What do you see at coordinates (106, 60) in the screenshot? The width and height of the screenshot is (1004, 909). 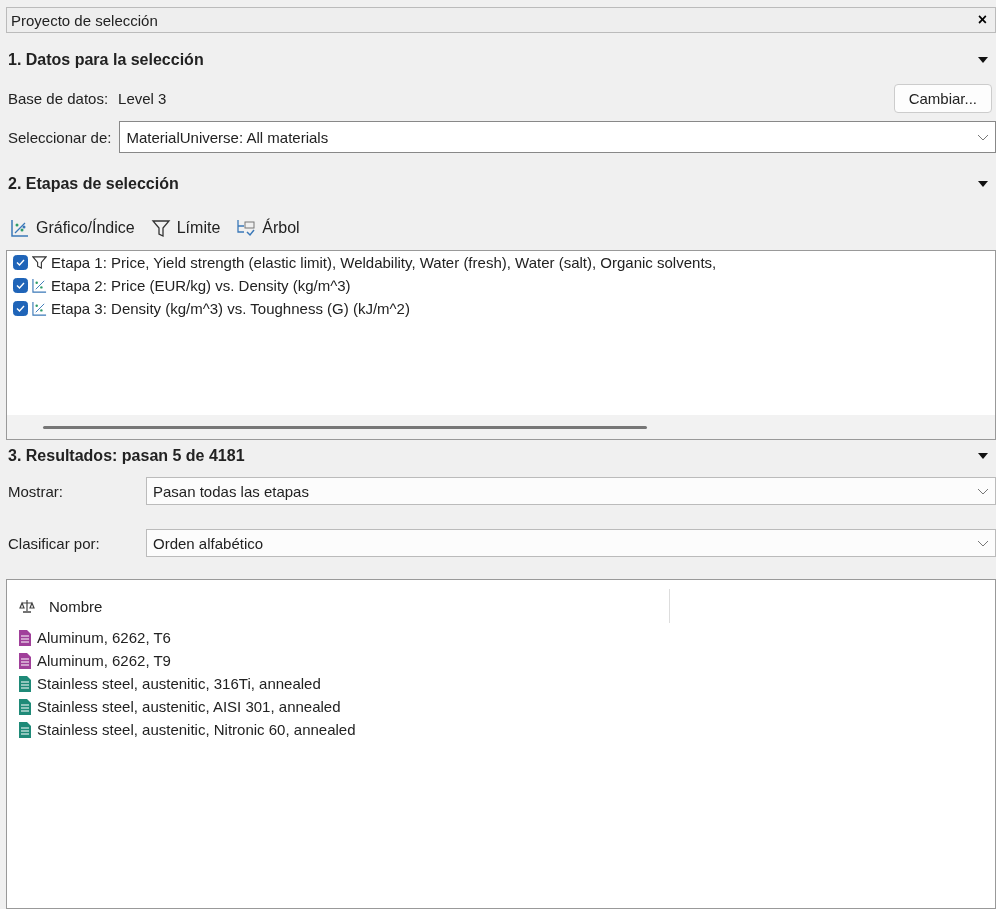 I see `section-title: 1. Datos para la selección` at bounding box center [106, 60].